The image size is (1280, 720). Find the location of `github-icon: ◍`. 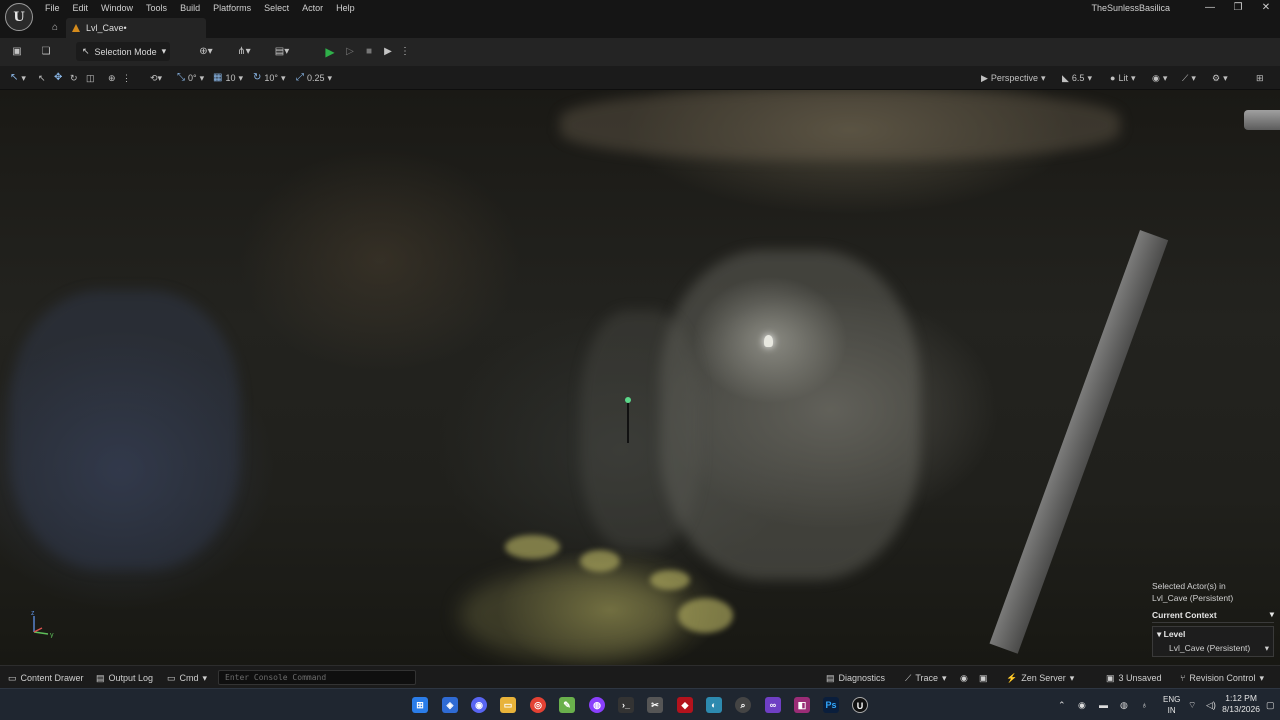

github-icon: ◍ is located at coordinates (597, 705).